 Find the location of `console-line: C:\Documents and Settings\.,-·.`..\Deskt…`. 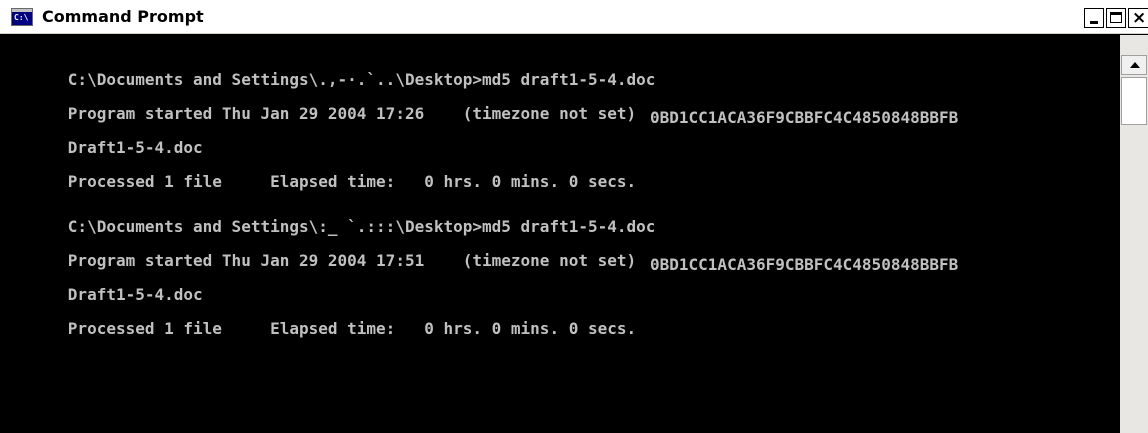

console-line: C:\Documents and Settings\.,-·.`..\Deskt… is located at coordinates (333, 62).